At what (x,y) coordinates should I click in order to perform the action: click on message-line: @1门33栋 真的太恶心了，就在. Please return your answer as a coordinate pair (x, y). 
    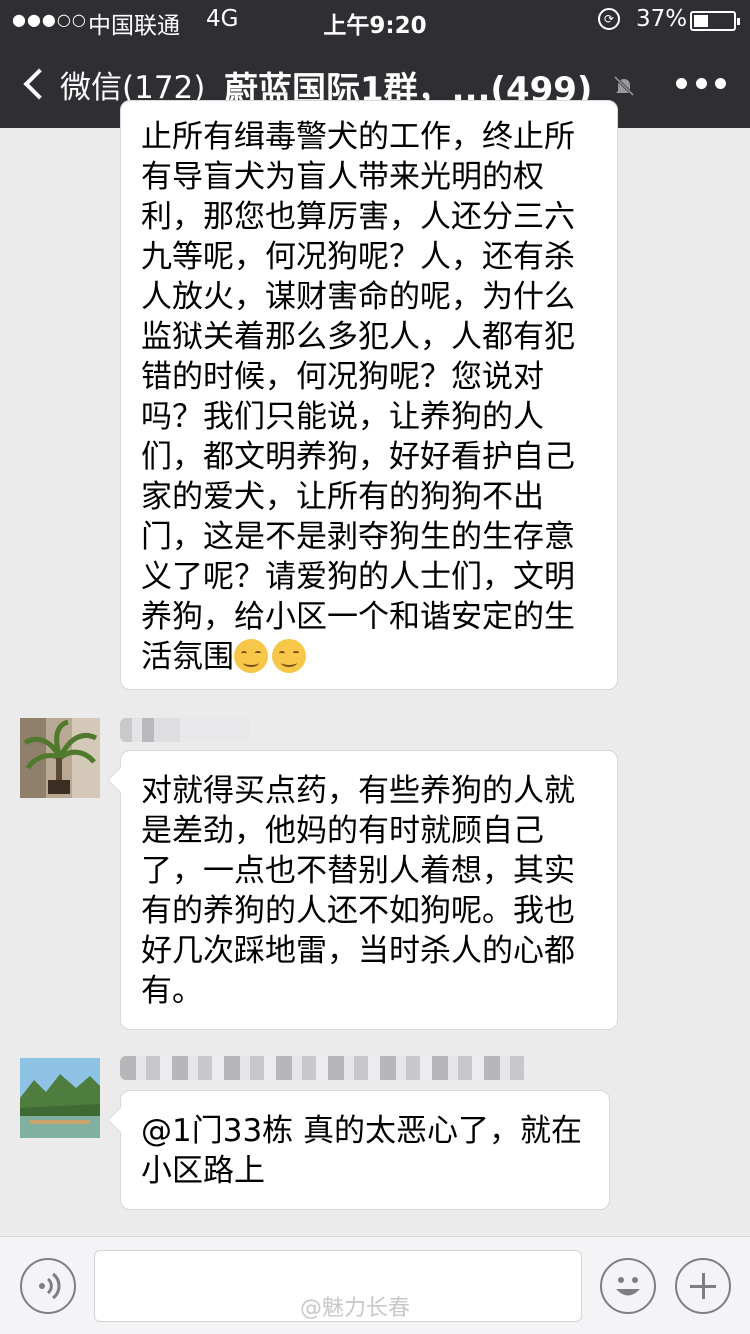
    Looking at the image, I should click on (362, 1131).